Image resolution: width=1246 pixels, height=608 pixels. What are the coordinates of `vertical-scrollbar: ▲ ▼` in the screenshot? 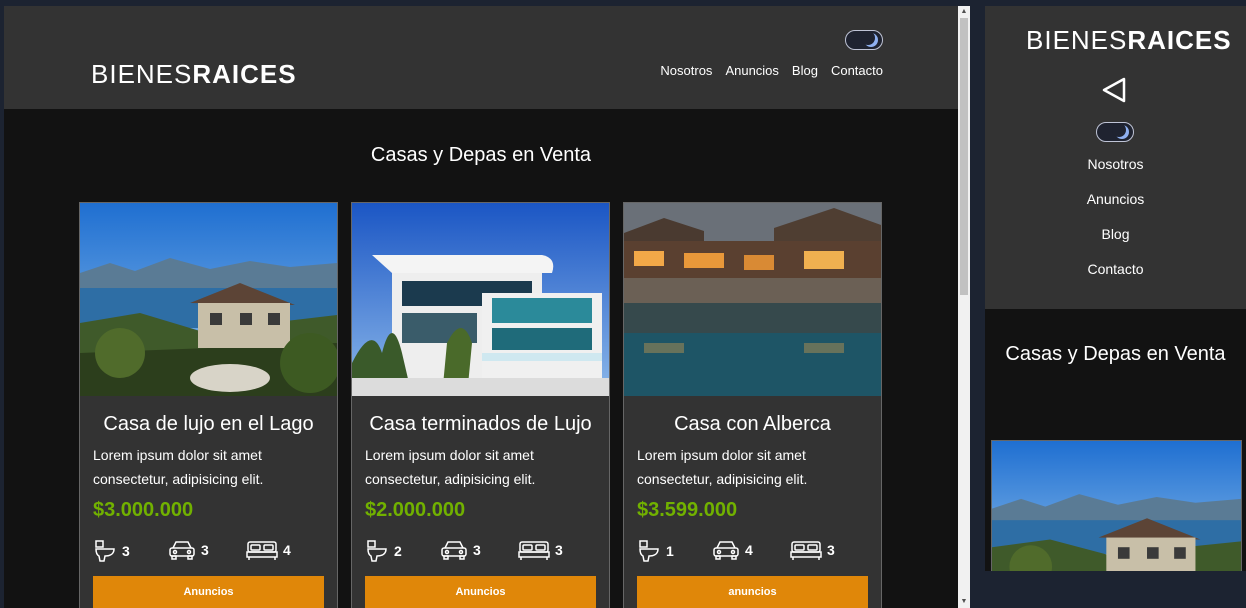 It's located at (964, 307).